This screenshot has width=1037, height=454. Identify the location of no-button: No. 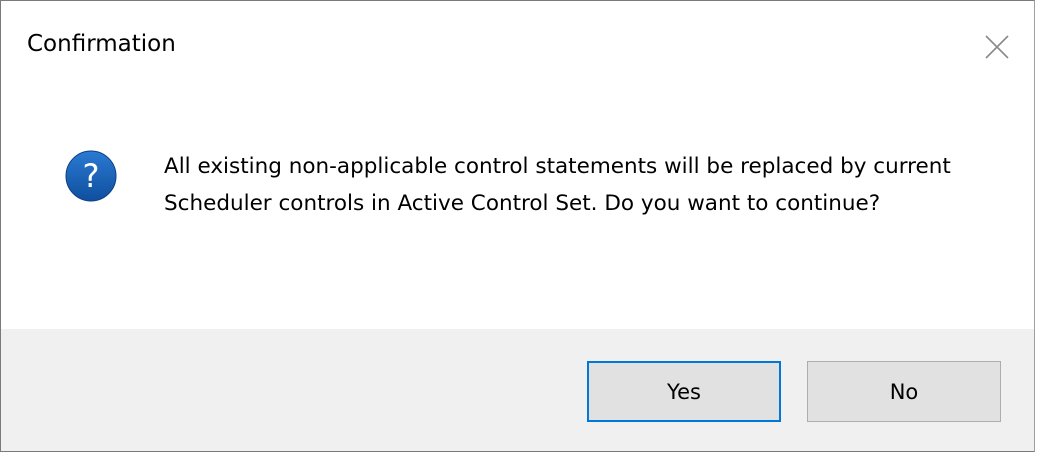
(904, 391).